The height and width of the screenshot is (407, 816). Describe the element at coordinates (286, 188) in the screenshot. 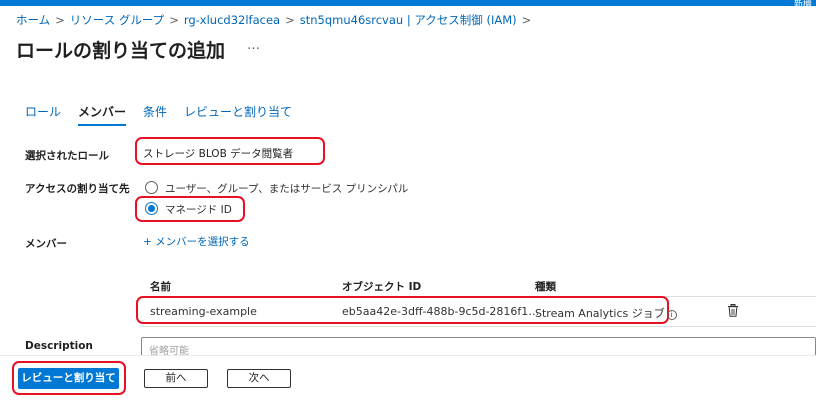

I see `radio-user-group-sp-label: ユーザー、グループ、またはサービス プリンシパル` at that location.